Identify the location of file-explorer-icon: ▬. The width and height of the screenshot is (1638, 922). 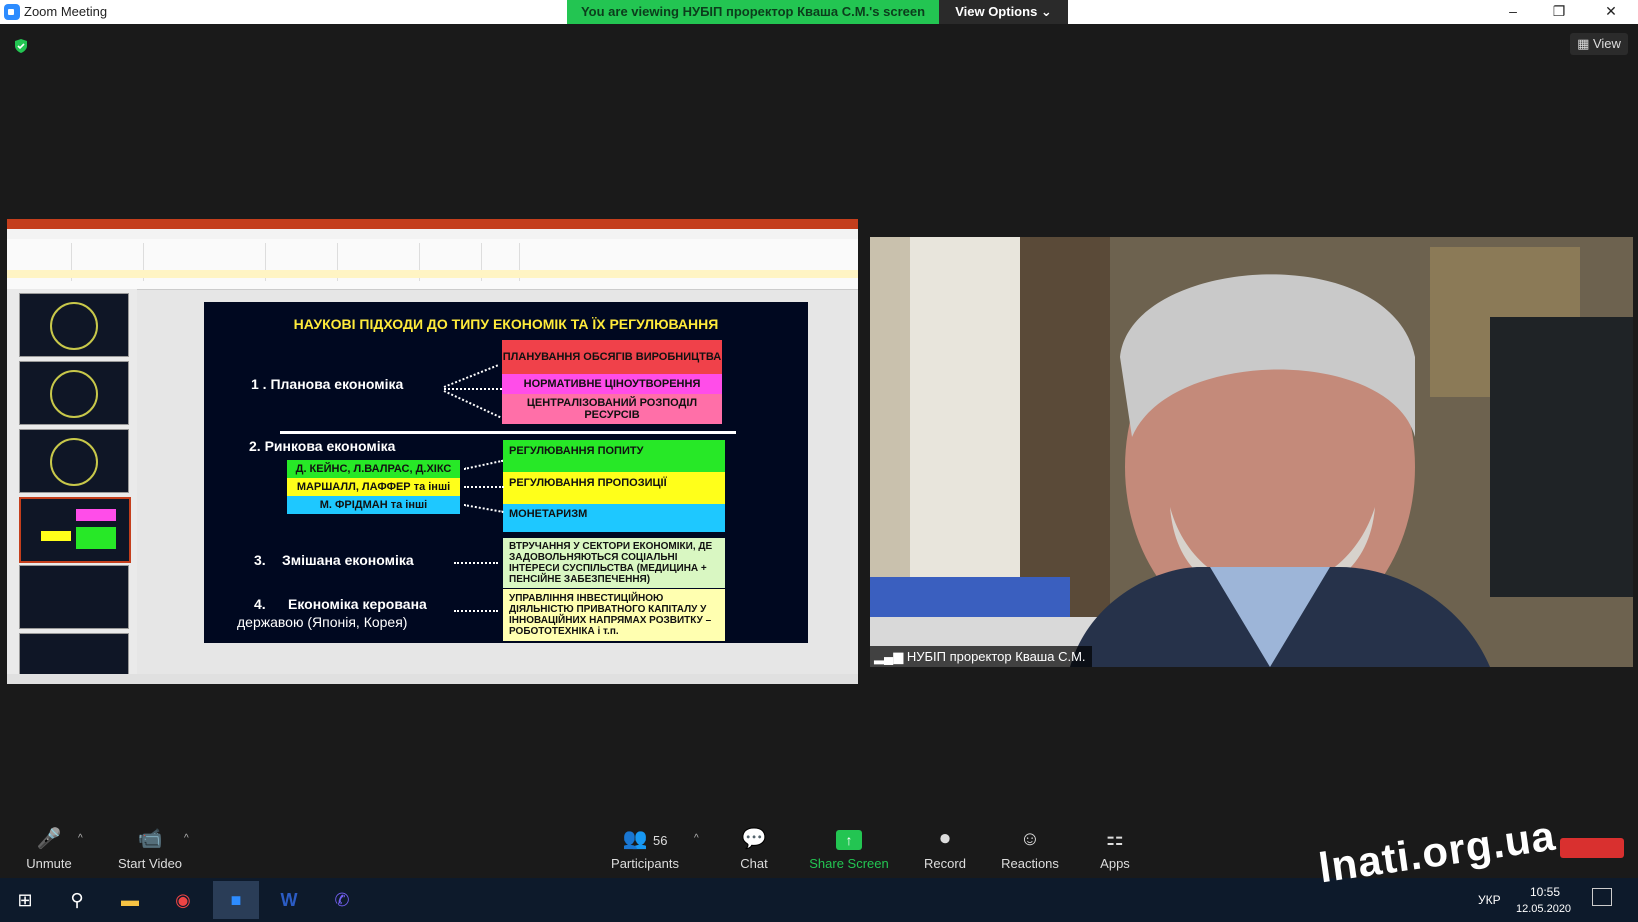
(130, 900).